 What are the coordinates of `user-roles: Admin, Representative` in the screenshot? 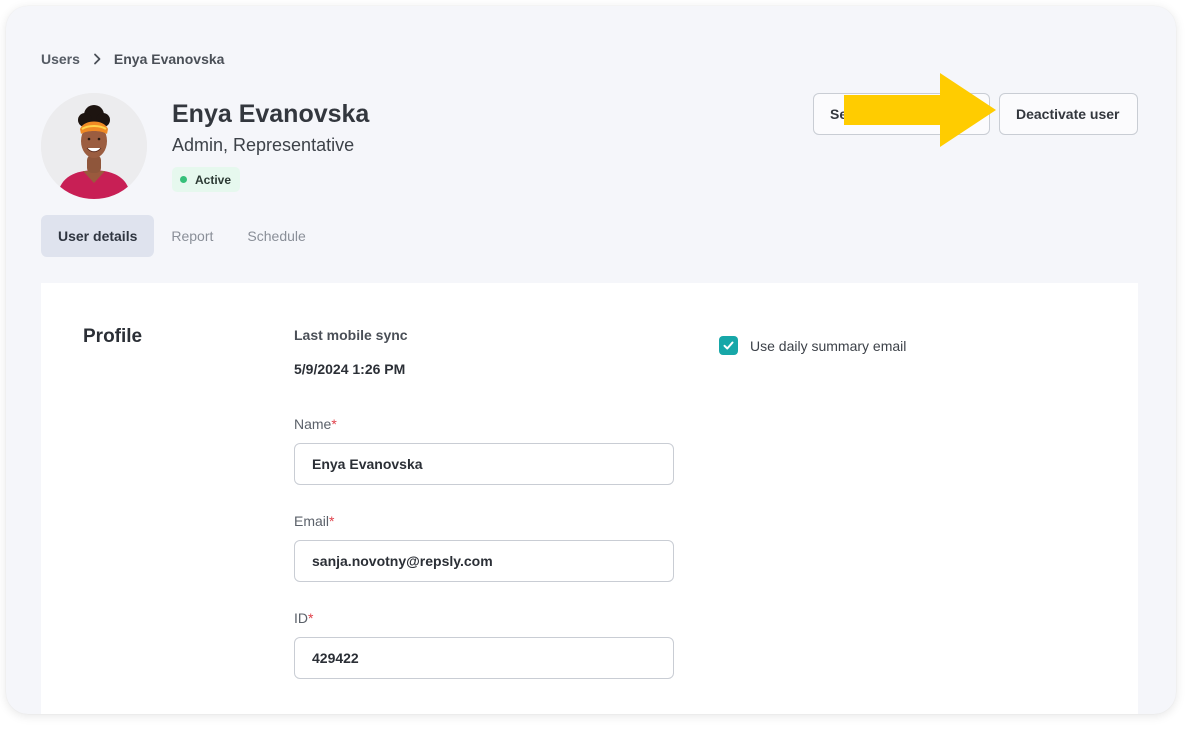 It's located at (263, 145).